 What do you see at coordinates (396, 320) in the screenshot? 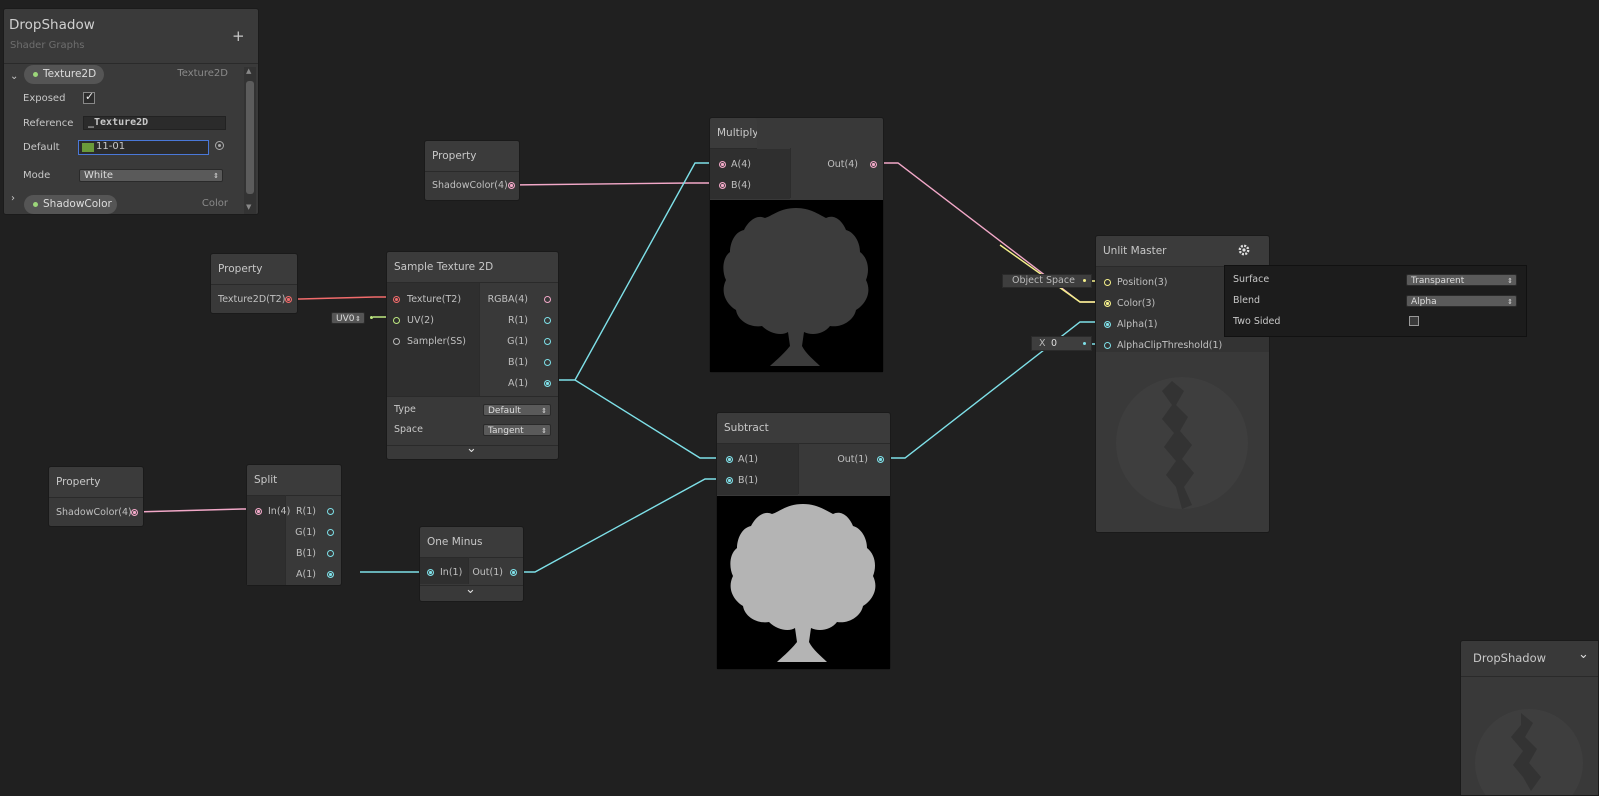
I see `uv-input-port` at bounding box center [396, 320].